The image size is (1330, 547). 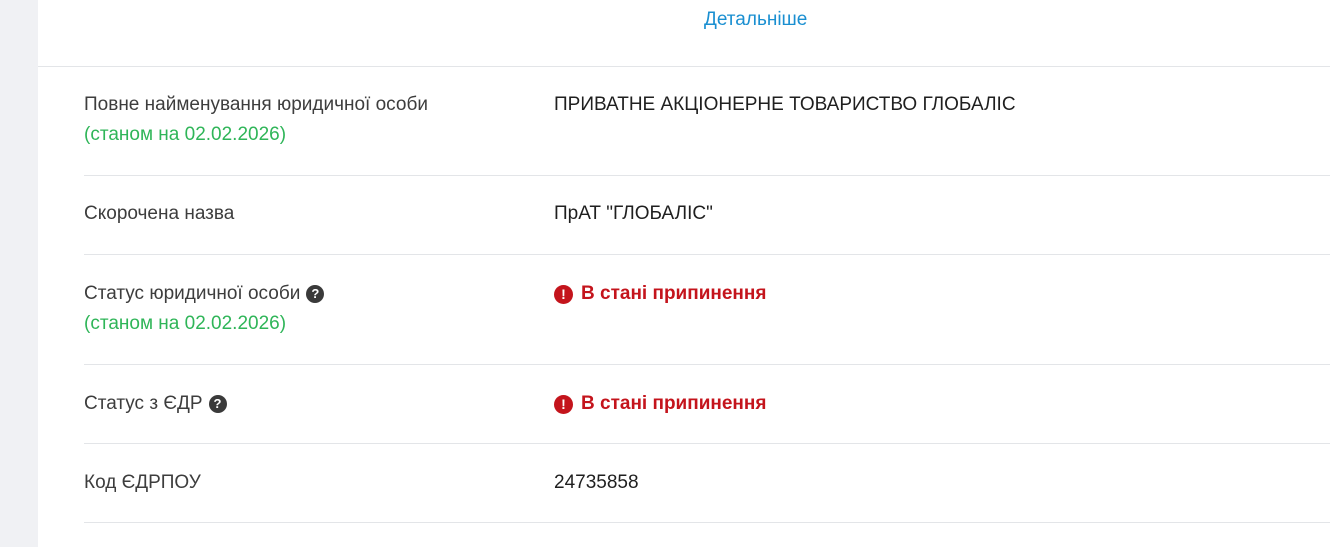 What do you see at coordinates (143, 403) in the screenshot?
I see `registry-status-label: Статус з ЄДР` at bounding box center [143, 403].